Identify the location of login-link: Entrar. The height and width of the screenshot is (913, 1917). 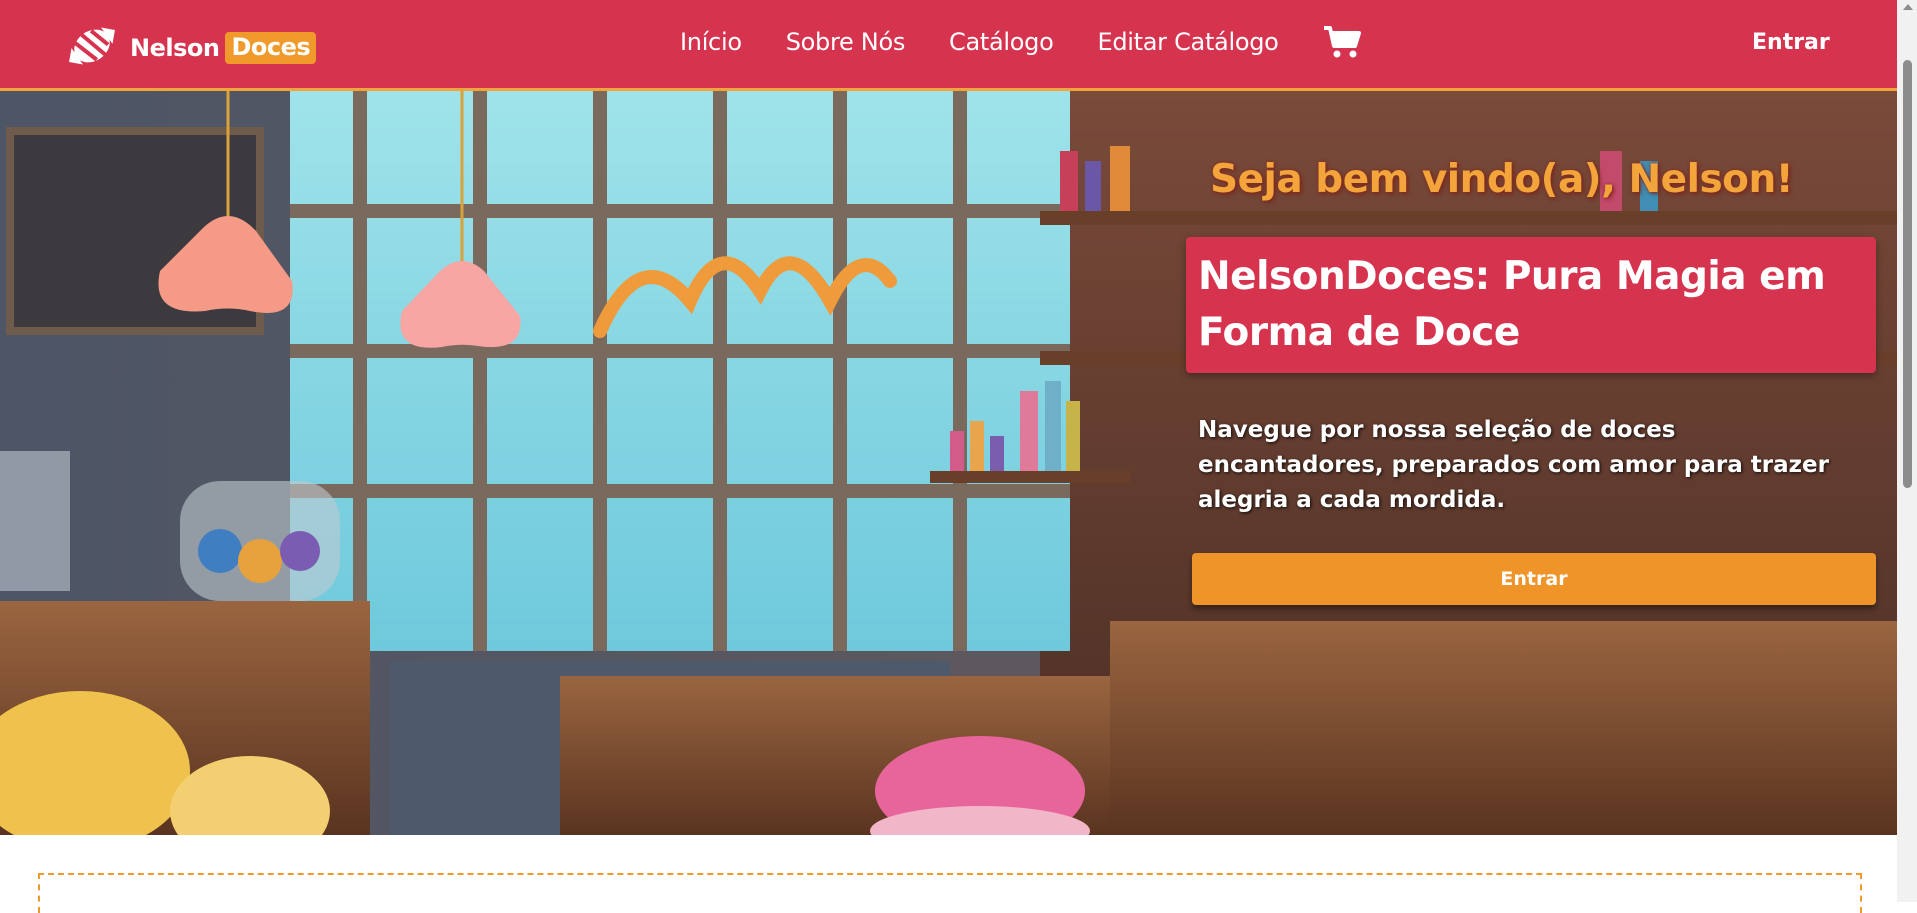
(1791, 42).